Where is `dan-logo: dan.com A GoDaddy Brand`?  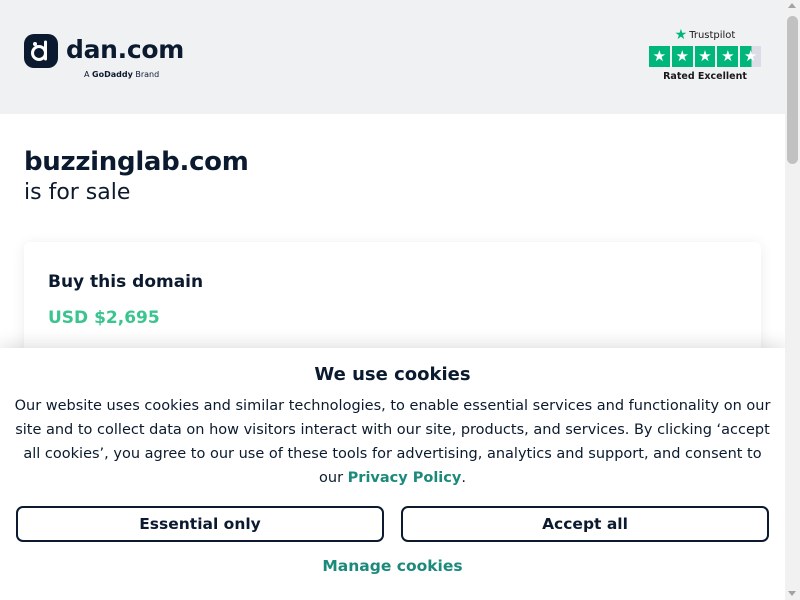 dan-logo: dan.com A GoDaddy Brand is located at coordinates (104, 56).